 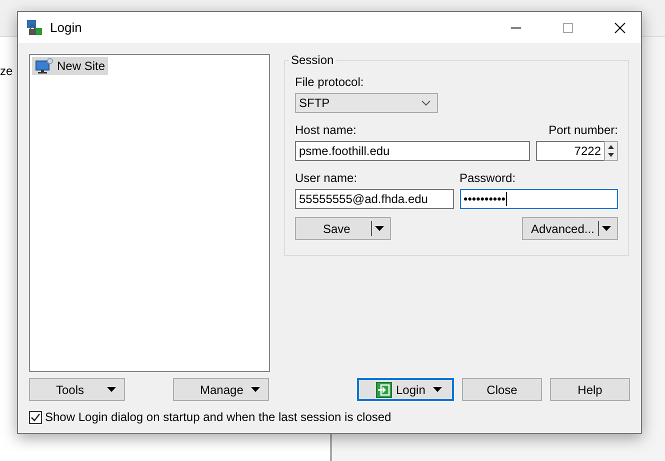 I want to click on checkbox, so click(x=35, y=417).